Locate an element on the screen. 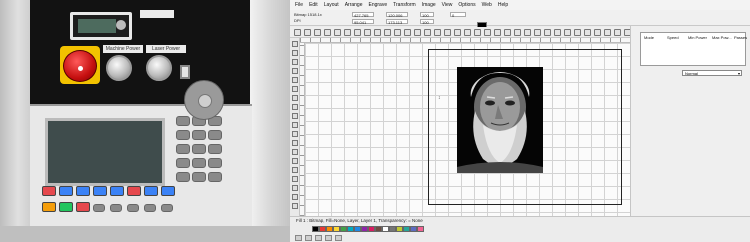 The height and width of the screenshot is (242, 750). bitmap-image is located at coordinates (500, 120).